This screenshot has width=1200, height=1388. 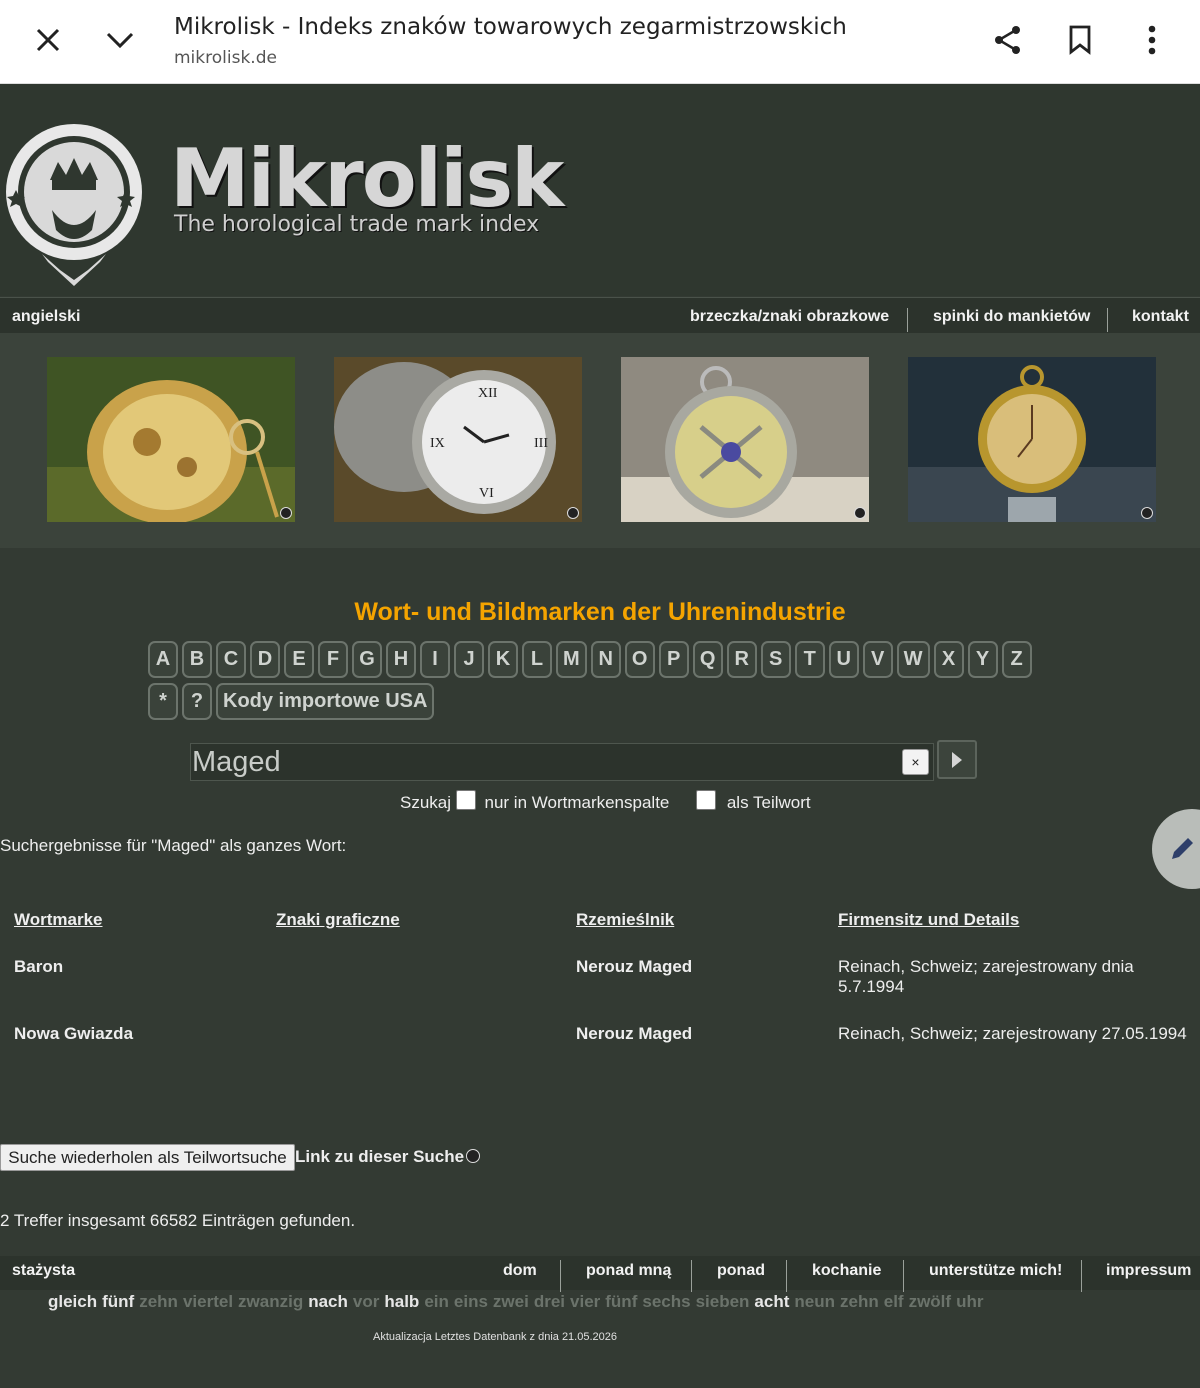 What do you see at coordinates (928, 920) in the screenshot?
I see `column-header-firmensitz: Firmensitz und Details` at bounding box center [928, 920].